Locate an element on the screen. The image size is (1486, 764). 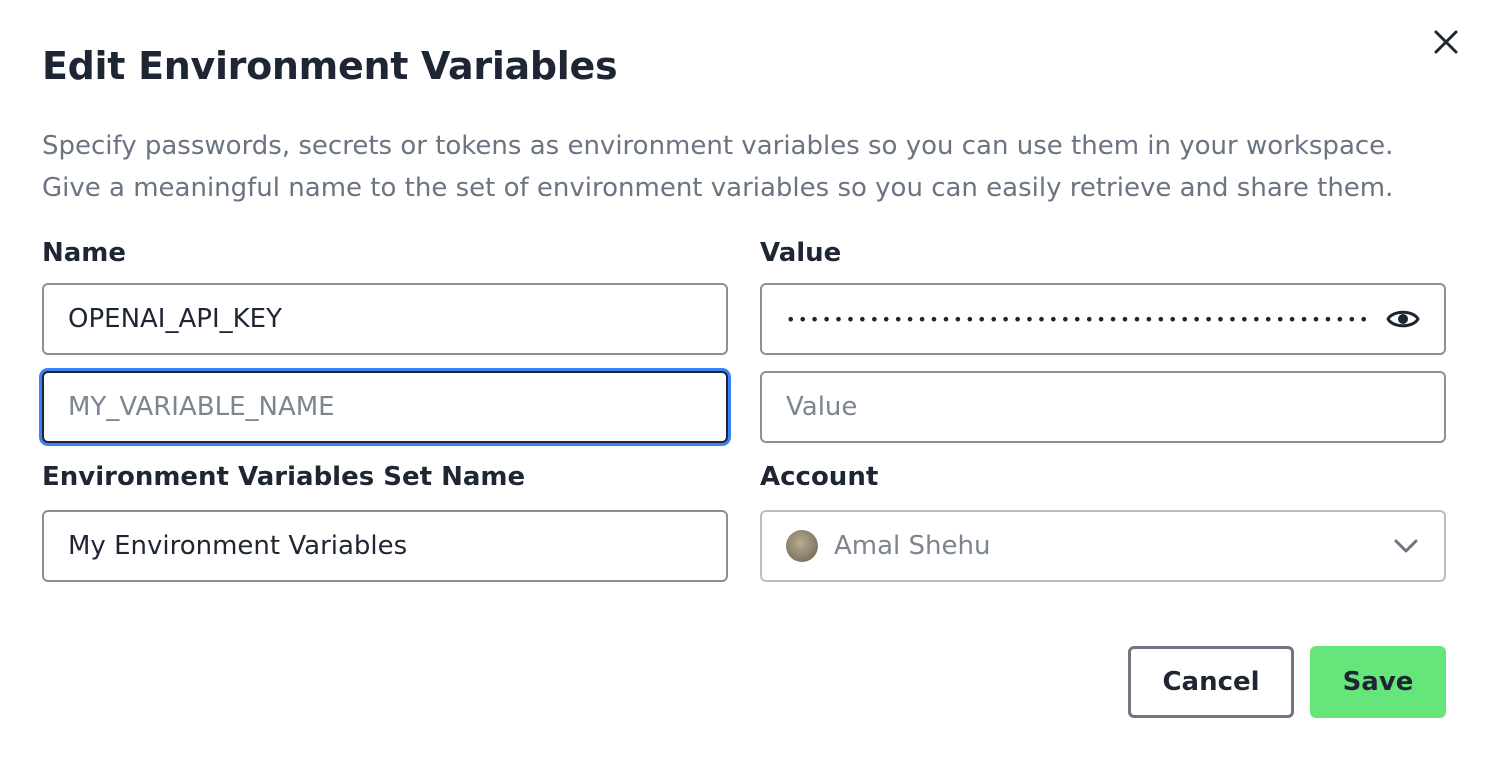
chevron-down-icon is located at coordinates (1406, 546).